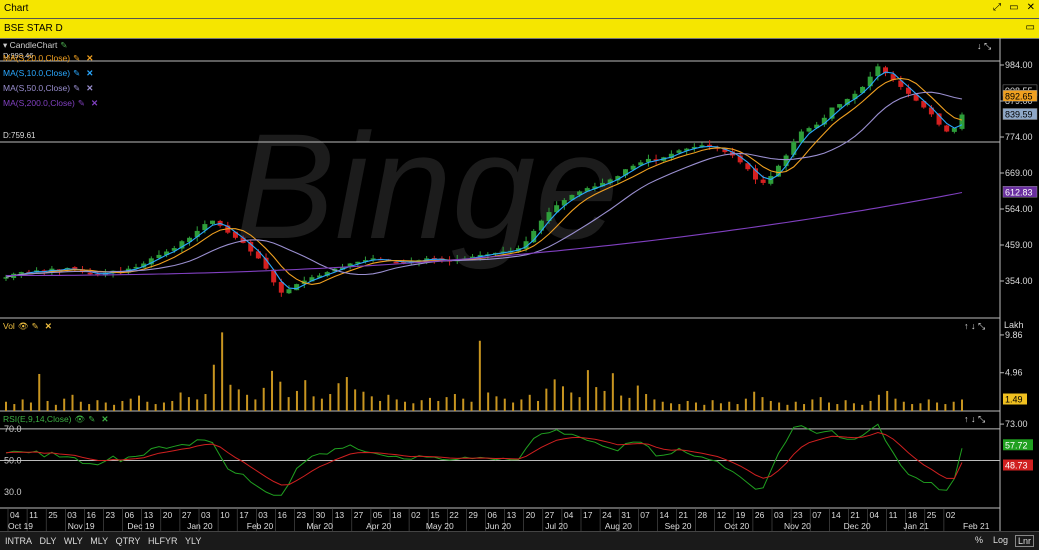 The height and width of the screenshot is (550, 1039). What do you see at coordinates (168, 515) in the screenshot?
I see `x-day-label: 20` at bounding box center [168, 515].